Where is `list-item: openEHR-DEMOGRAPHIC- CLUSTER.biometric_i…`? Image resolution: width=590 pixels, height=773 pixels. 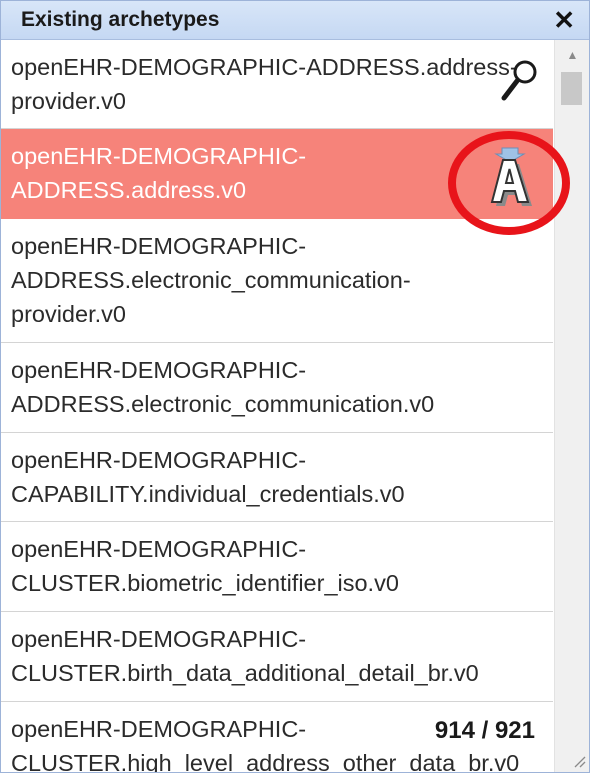 list-item: openEHR-DEMOGRAPHIC- CLUSTER.biometric_i… is located at coordinates (277, 567).